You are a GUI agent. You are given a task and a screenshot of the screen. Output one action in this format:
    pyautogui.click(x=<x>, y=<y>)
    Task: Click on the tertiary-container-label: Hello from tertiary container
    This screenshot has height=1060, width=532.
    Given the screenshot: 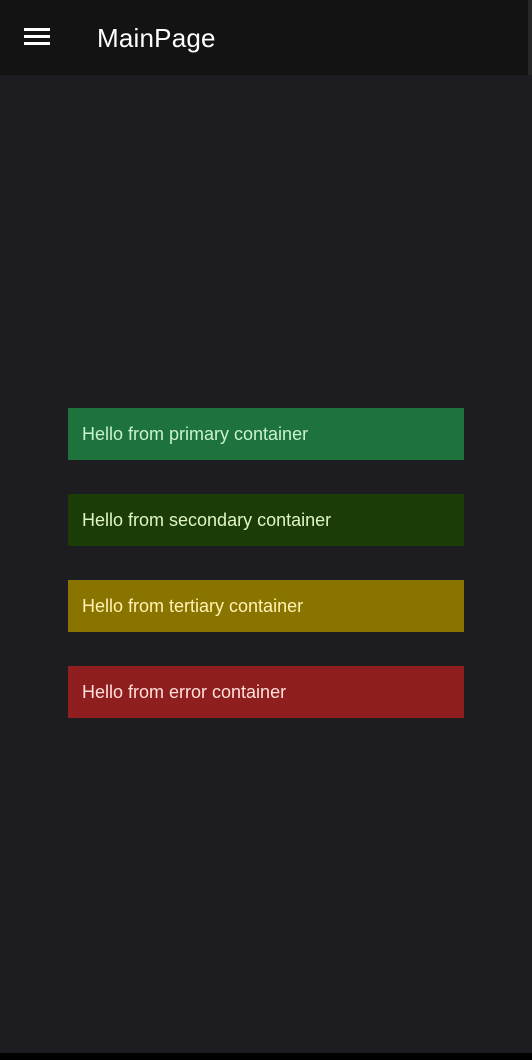 What is the action you would take?
    pyautogui.click(x=193, y=605)
    